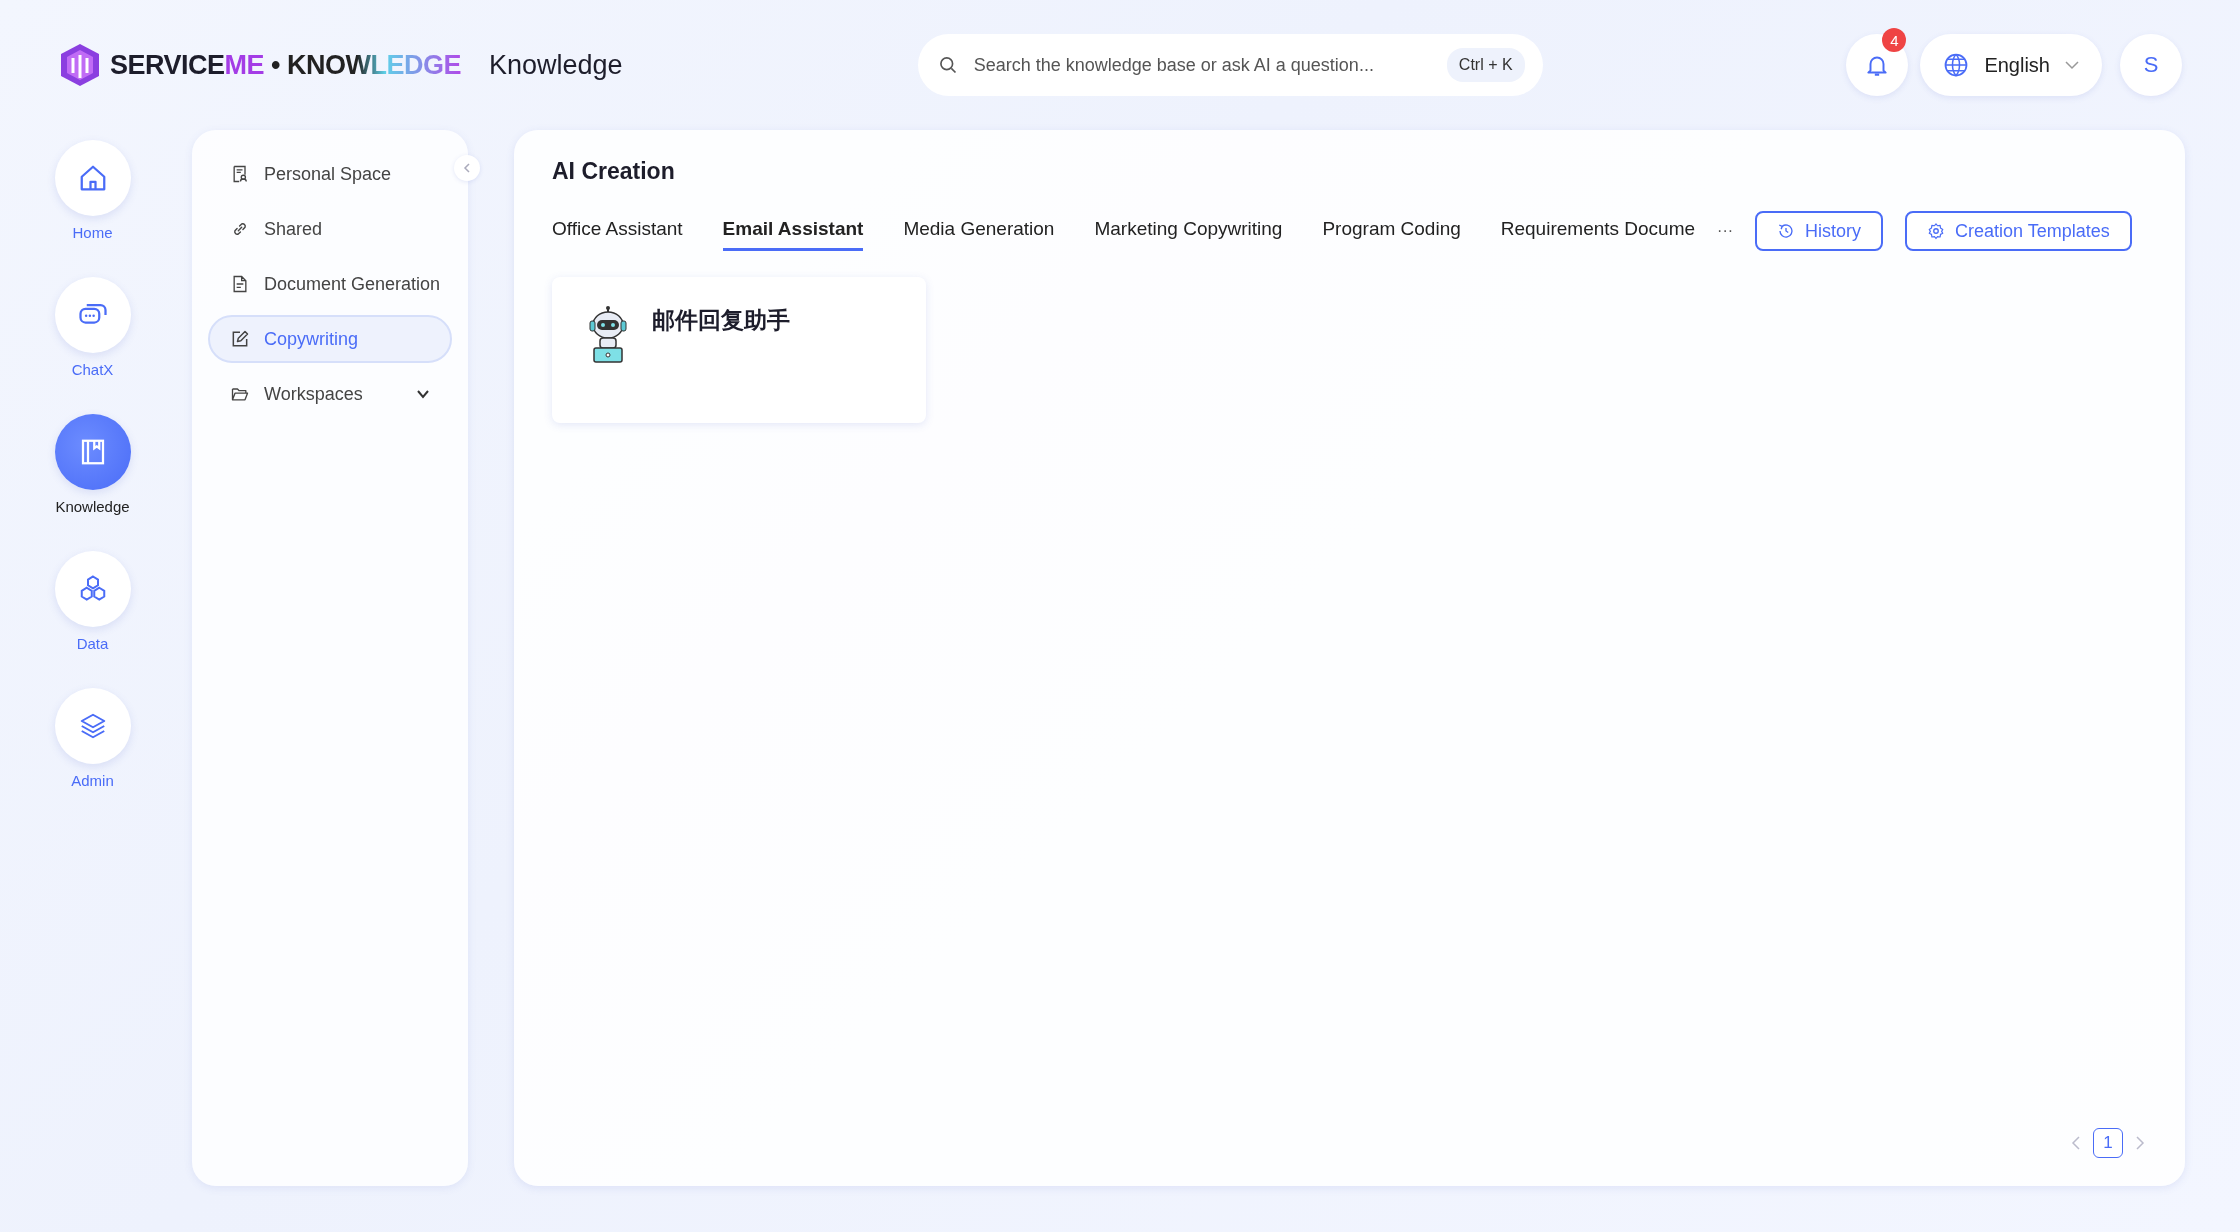 The height and width of the screenshot is (1232, 2240). Describe the element at coordinates (1485, 65) in the screenshot. I see `shortcut-hint: Ctrl + K` at that location.